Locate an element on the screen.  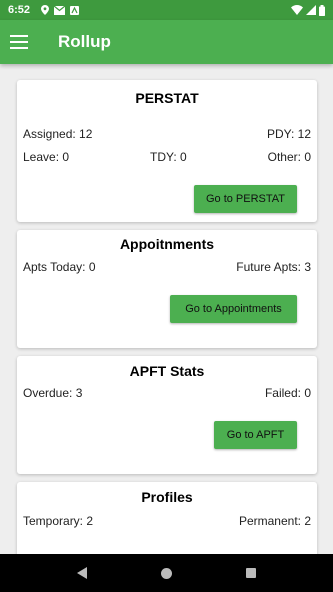
location-icon is located at coordinates (45, 10).